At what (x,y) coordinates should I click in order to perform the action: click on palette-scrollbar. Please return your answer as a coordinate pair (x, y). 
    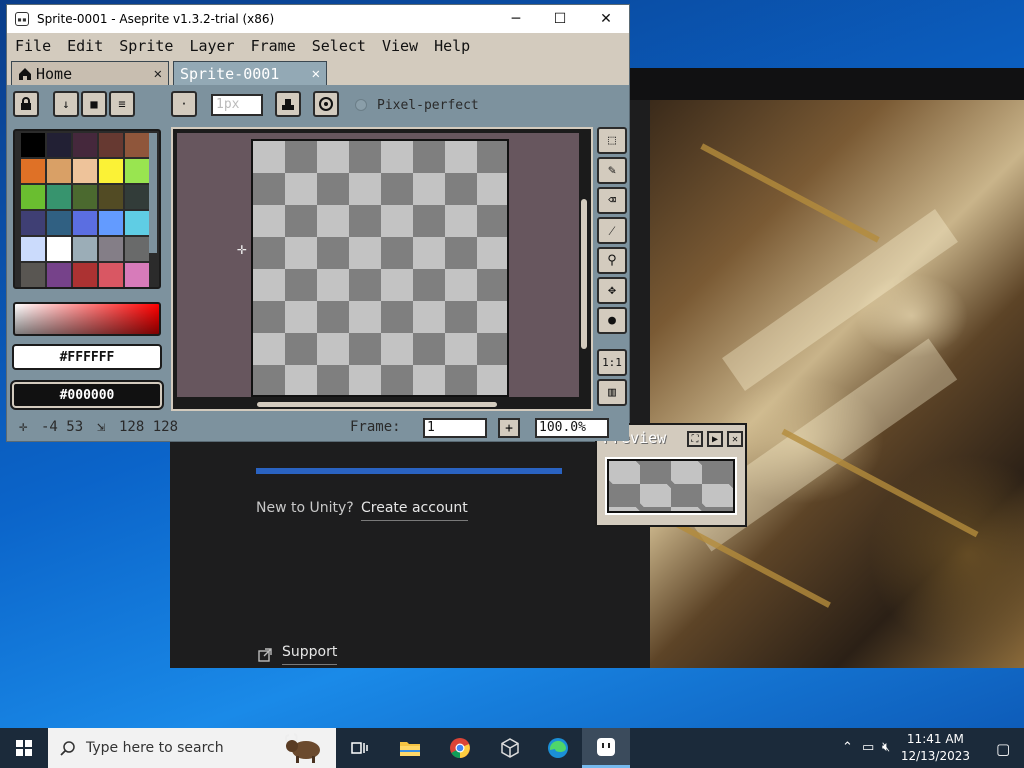
    Looking at the image, I should click on (153, 193).